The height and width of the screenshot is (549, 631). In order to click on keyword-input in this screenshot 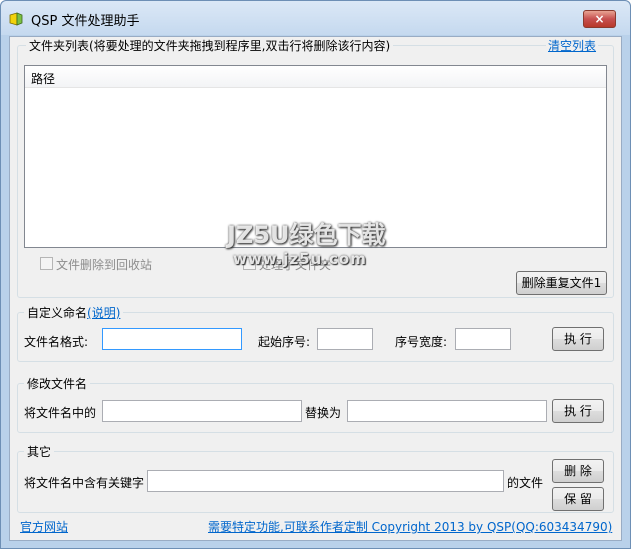, I will do `click(325, 481)`.